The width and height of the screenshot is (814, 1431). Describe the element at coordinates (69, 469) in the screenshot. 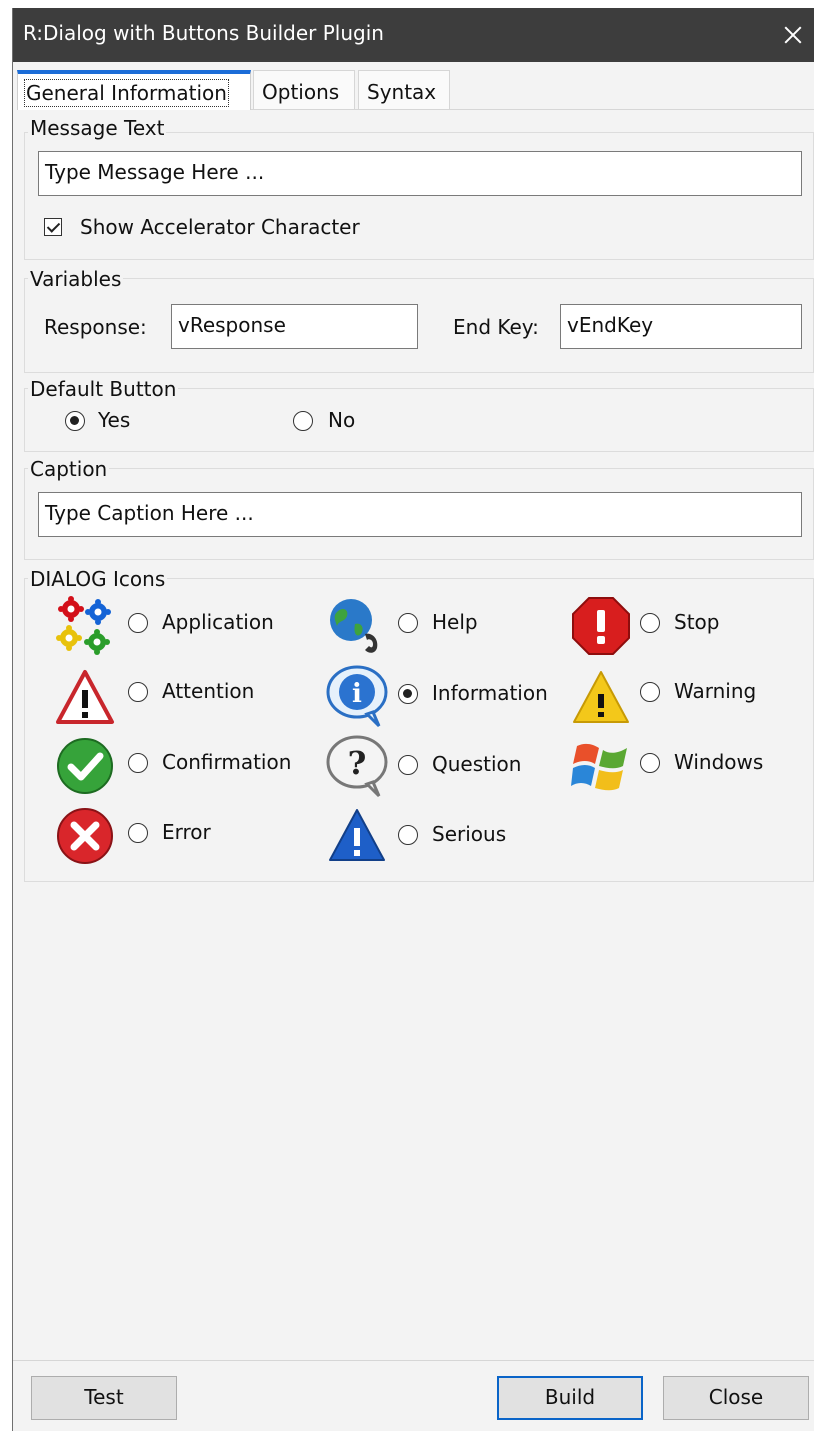

I see `caption-label: Caption` at that location.